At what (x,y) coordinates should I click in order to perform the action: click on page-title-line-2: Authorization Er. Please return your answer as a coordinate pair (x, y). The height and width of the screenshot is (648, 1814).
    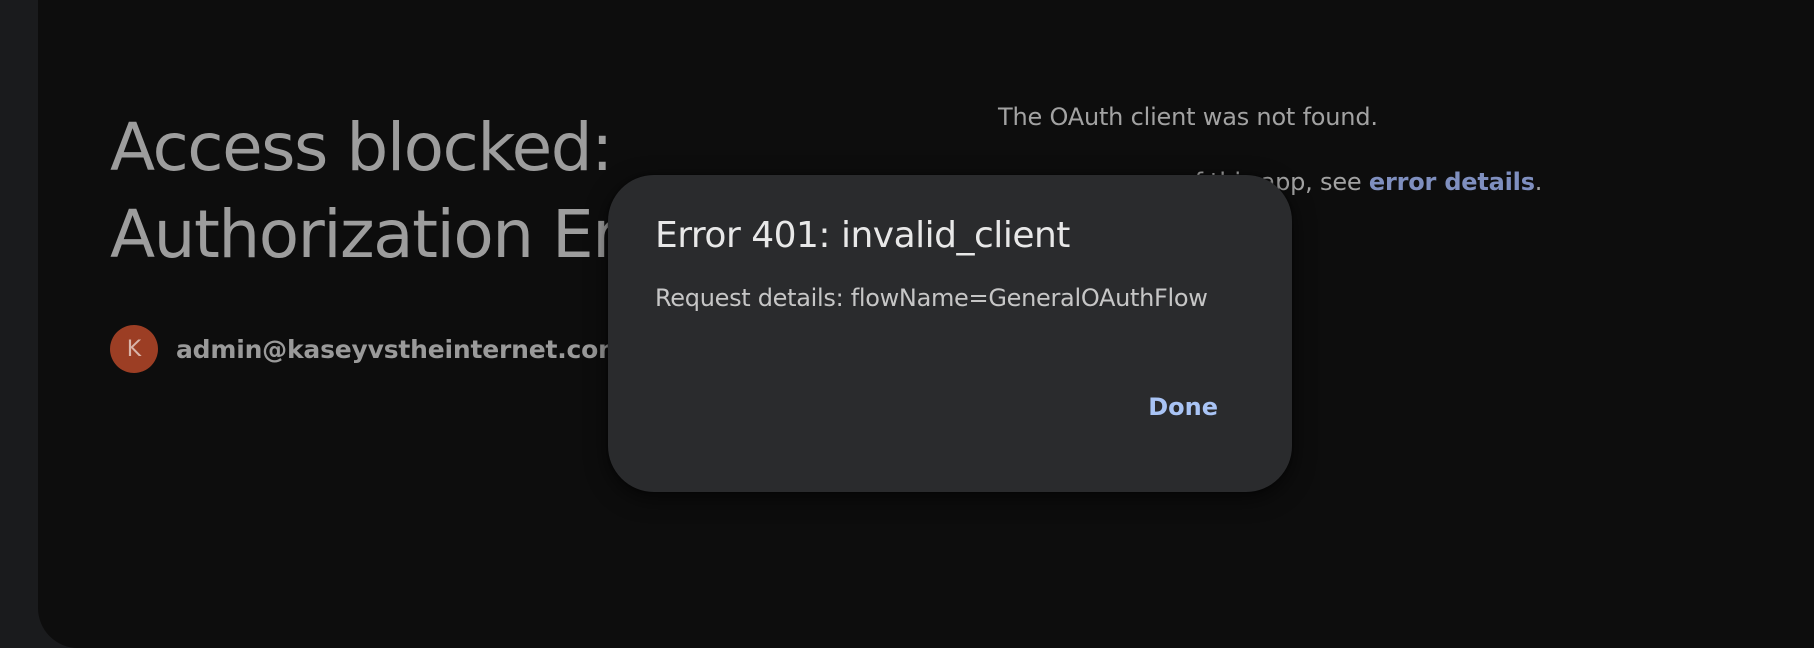
    Looking at the image, I should click on (364, 234).